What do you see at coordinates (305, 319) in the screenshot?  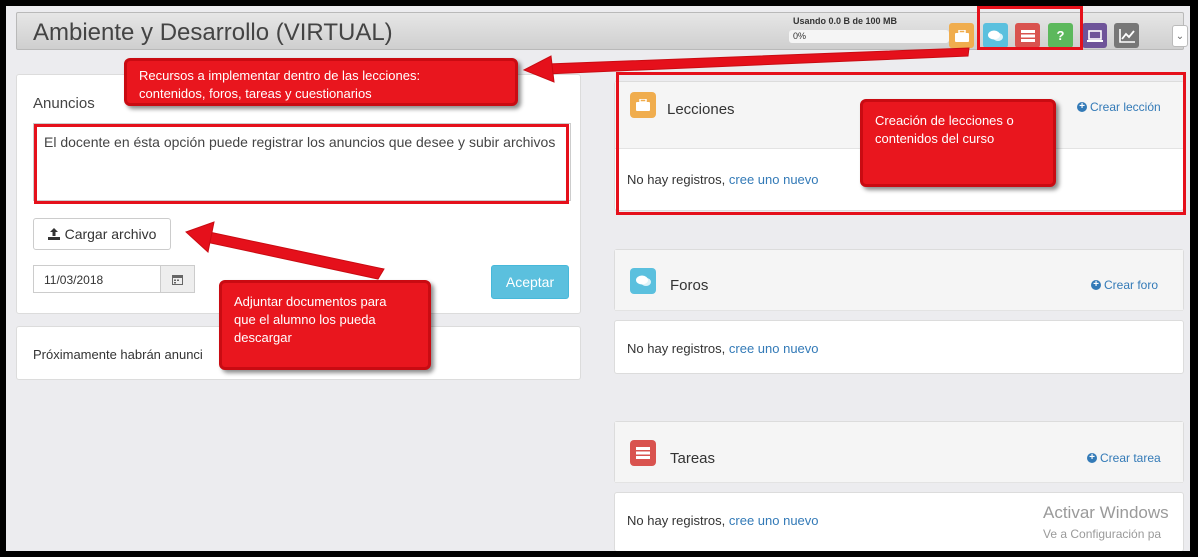 I see `attach-callout-line2: que el alumno los pueda` at bounding box center [305, 319].